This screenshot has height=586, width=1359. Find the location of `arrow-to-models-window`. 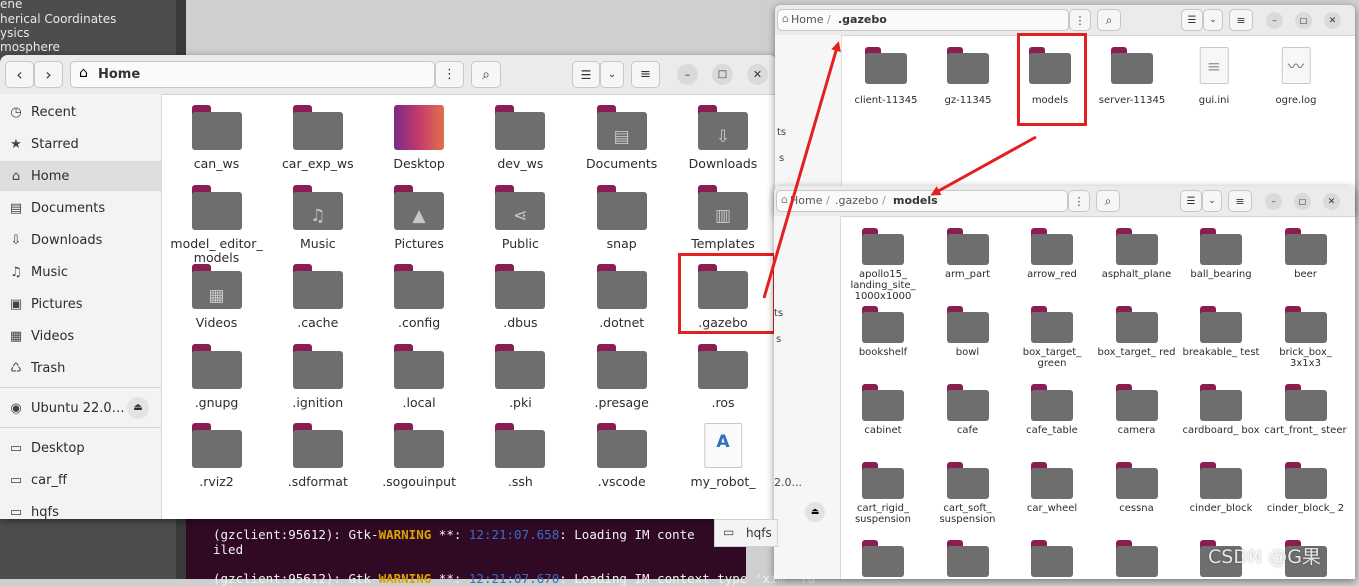

arrow-to-models-window is located at coordinates (983, 165).